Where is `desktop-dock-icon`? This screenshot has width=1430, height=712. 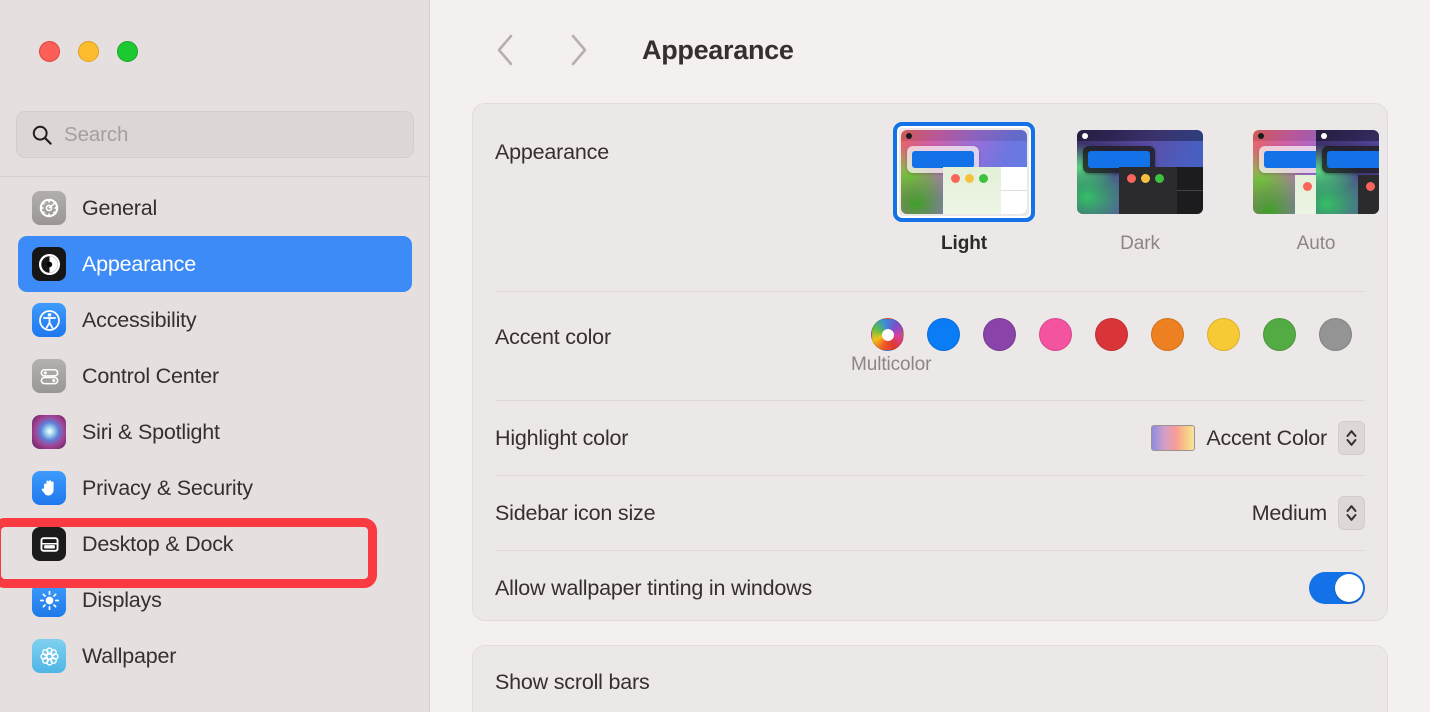
desktop-dock-icon is located at coordinates (49, 544).